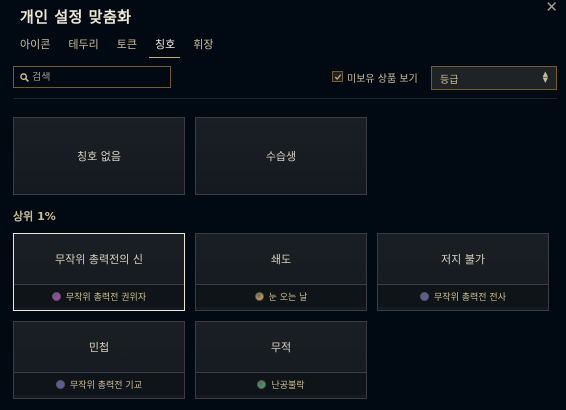 This screenshot has height=410, width=566. I want to click on title-card-requirement: 눈 오는 날, so click(281, 295).